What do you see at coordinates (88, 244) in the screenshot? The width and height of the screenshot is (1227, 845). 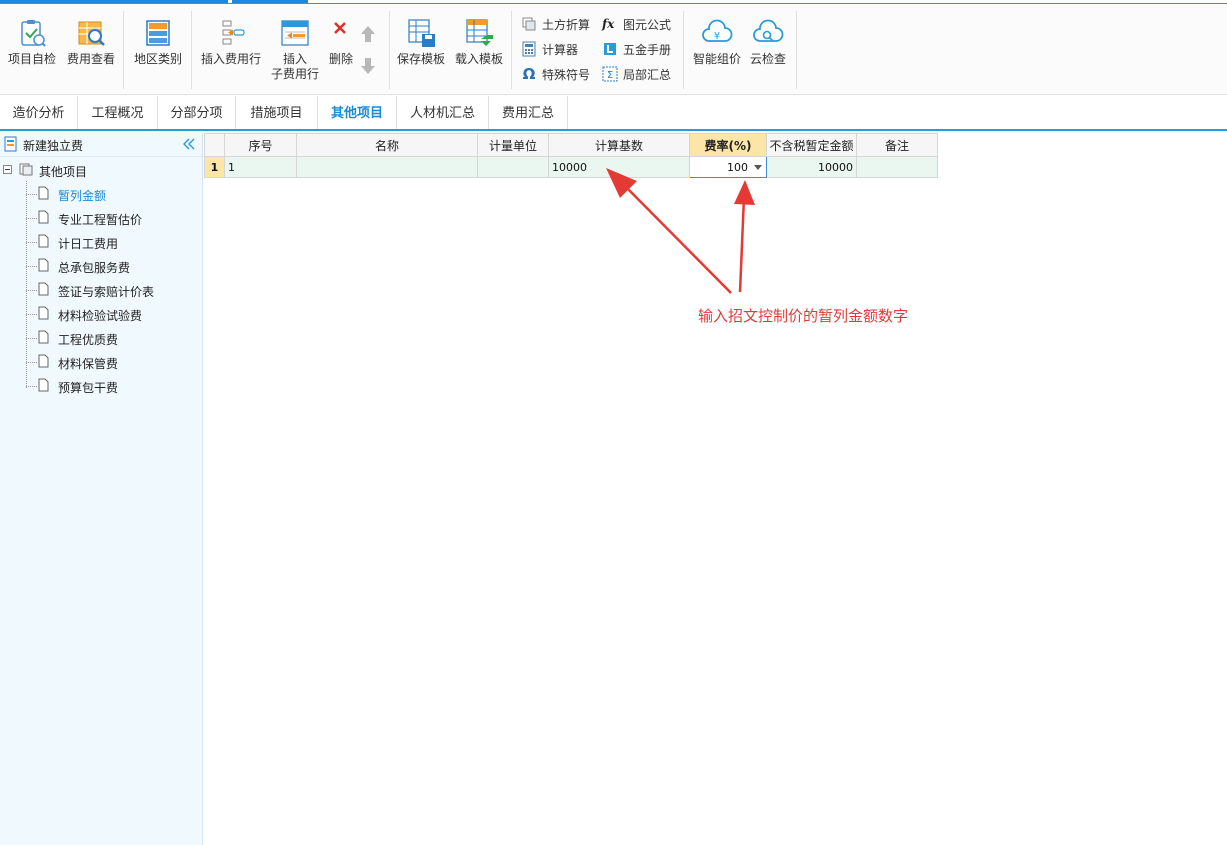 I see `tree-item-label: 计日工费用` at bounding box center [88, 244].